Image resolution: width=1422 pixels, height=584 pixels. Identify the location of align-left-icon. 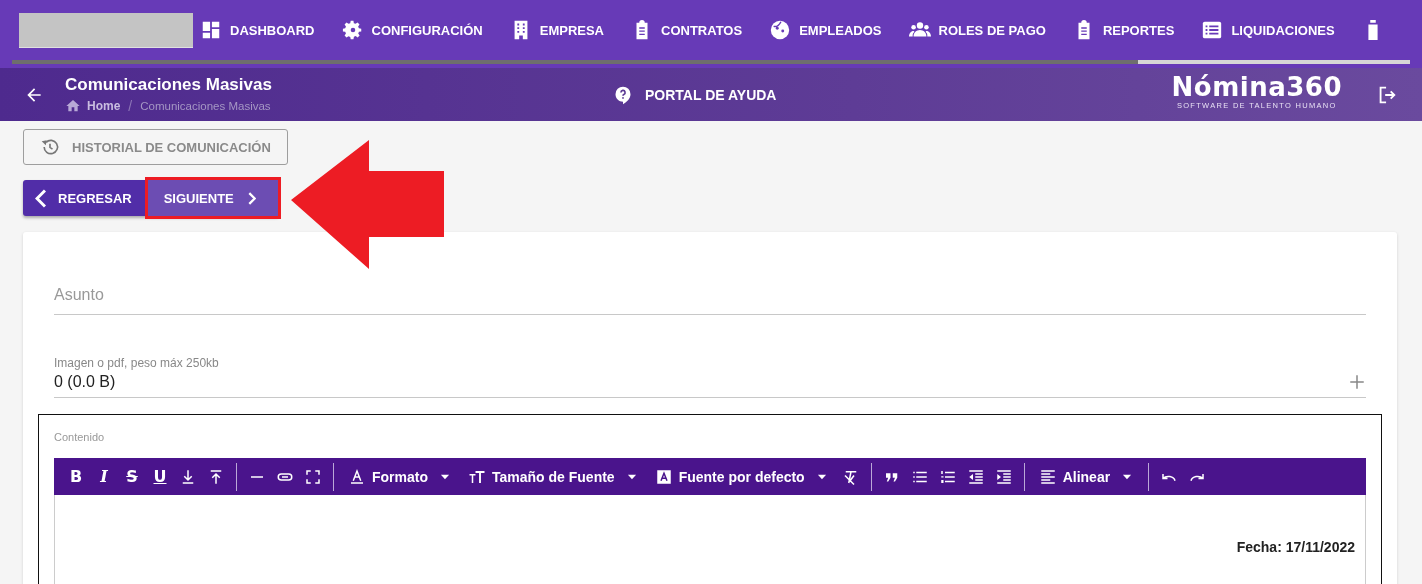
(1047, 476).